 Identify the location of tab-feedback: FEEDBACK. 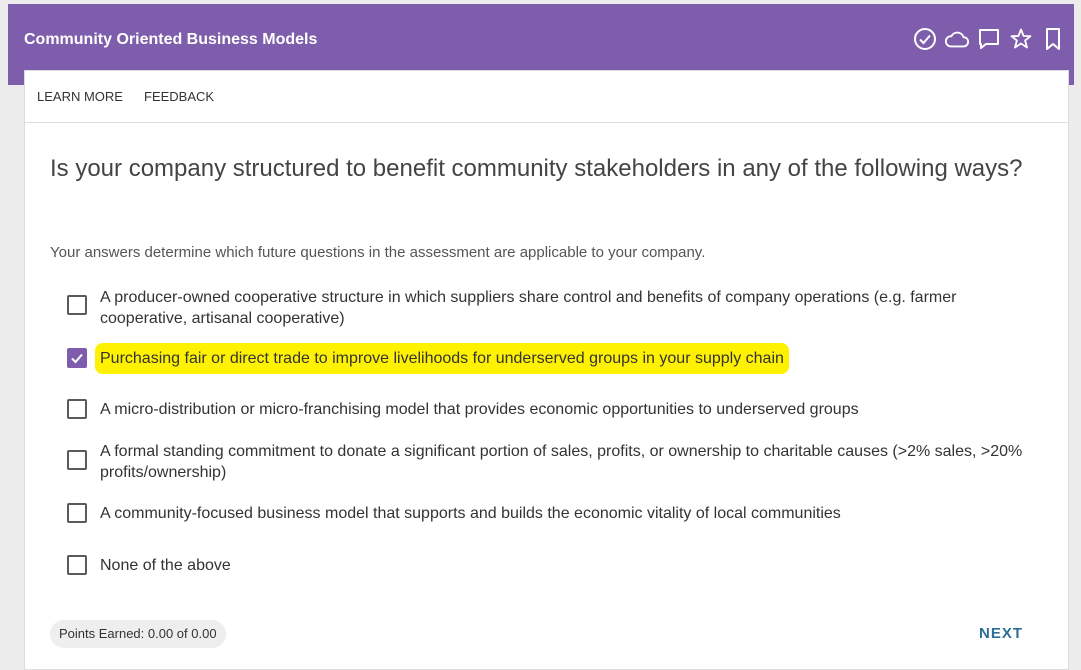
(179, 96).